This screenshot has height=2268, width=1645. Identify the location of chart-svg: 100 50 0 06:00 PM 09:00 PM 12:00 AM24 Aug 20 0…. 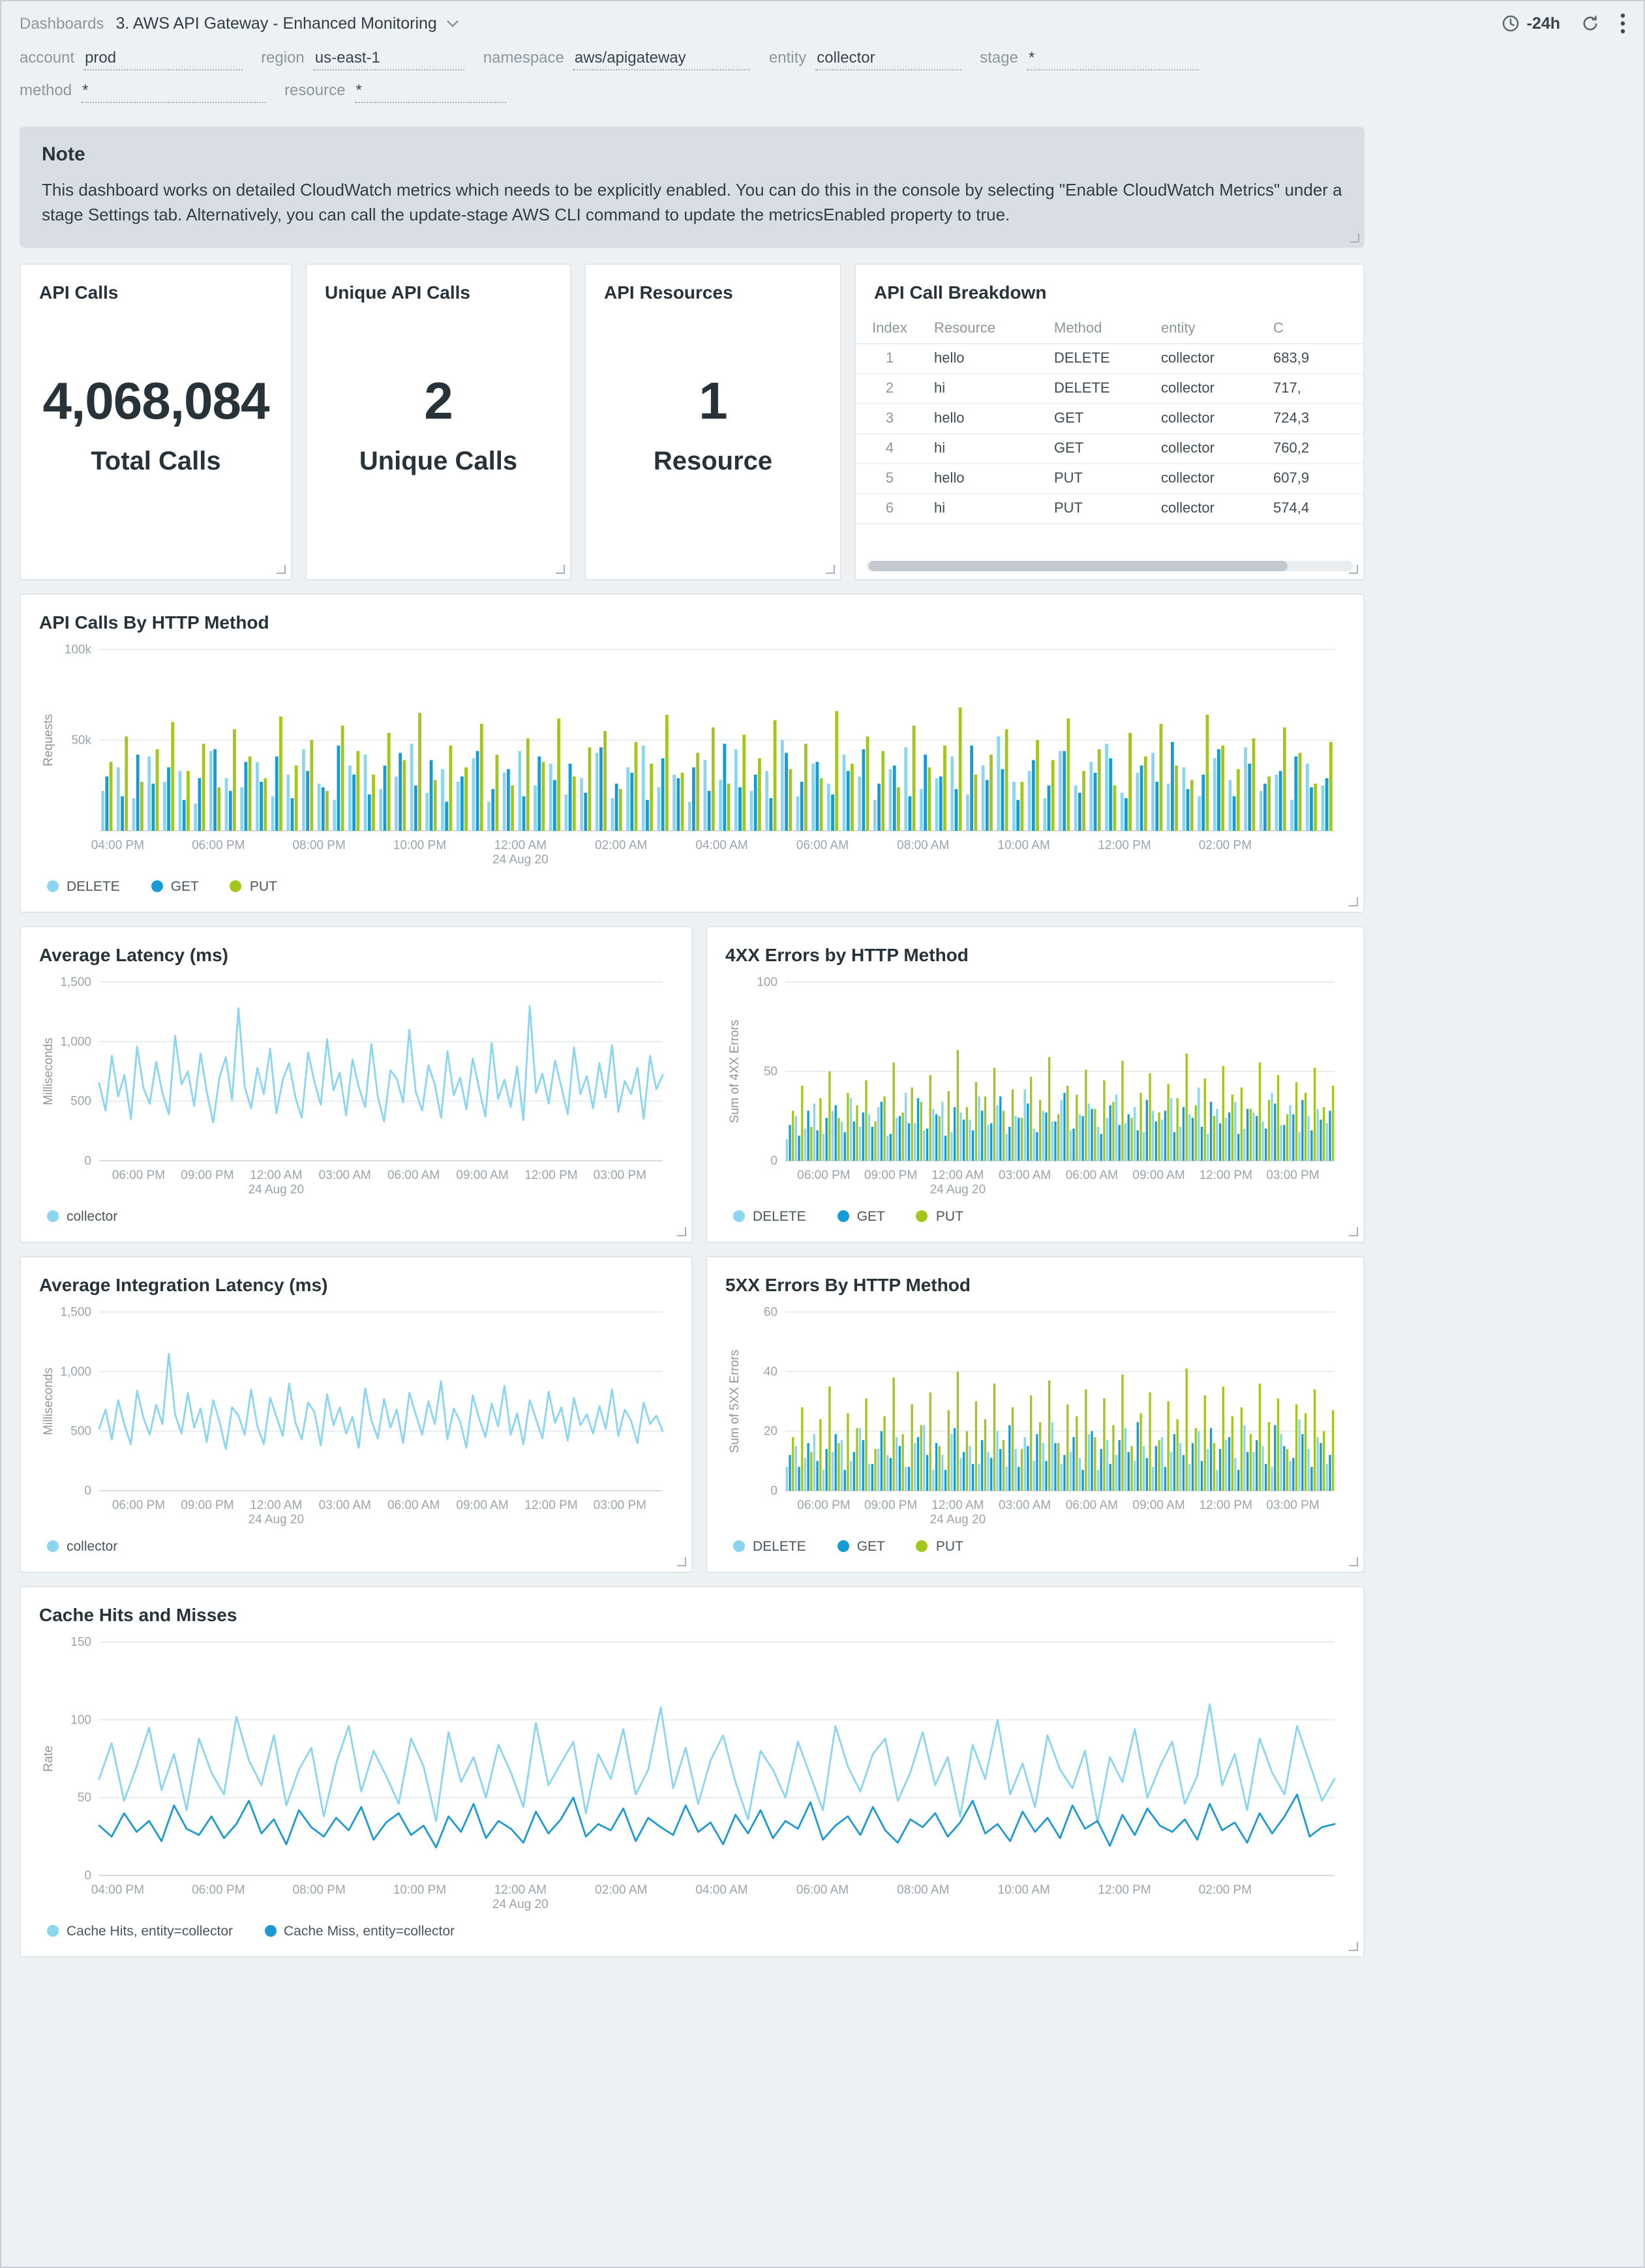
(1035, 1086).